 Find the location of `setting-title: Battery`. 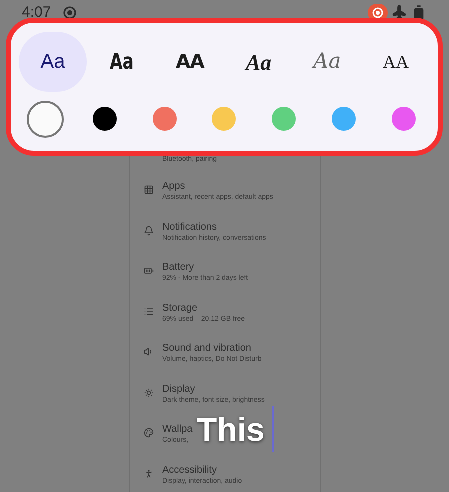

setting-title: Battery is located at coordinates (205, 267).